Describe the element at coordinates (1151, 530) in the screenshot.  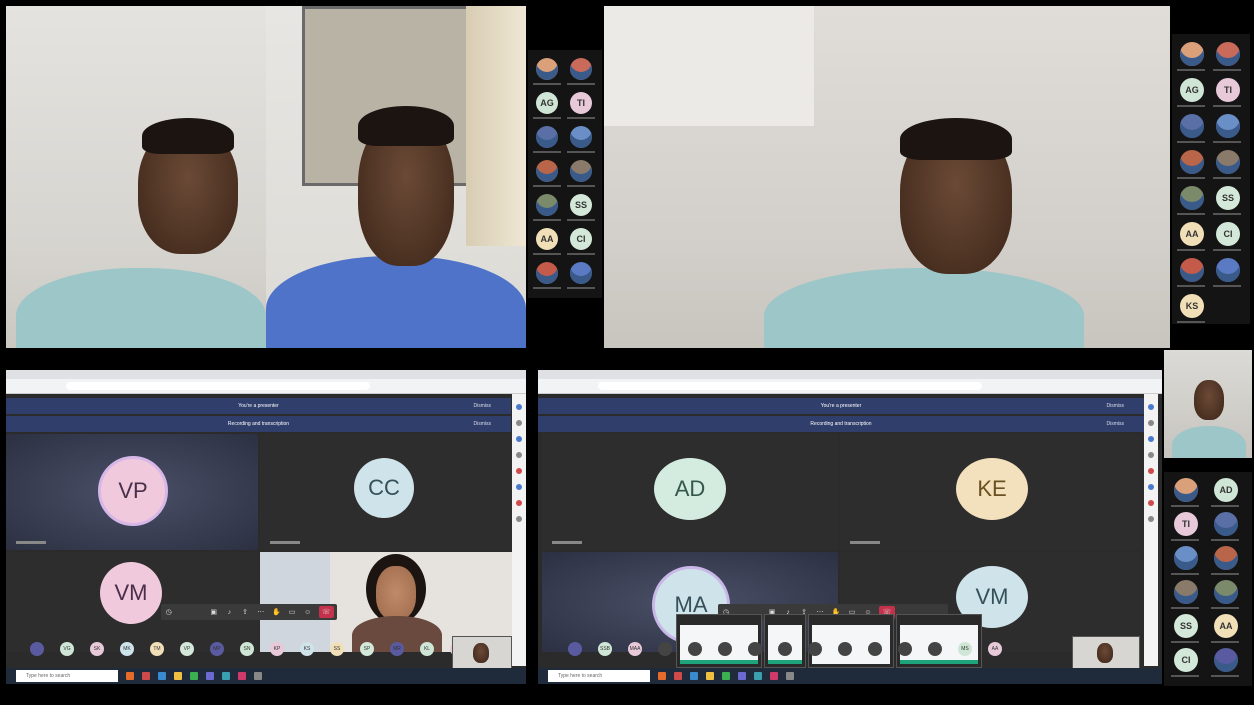
I see `browser-extension-rail` at that location.